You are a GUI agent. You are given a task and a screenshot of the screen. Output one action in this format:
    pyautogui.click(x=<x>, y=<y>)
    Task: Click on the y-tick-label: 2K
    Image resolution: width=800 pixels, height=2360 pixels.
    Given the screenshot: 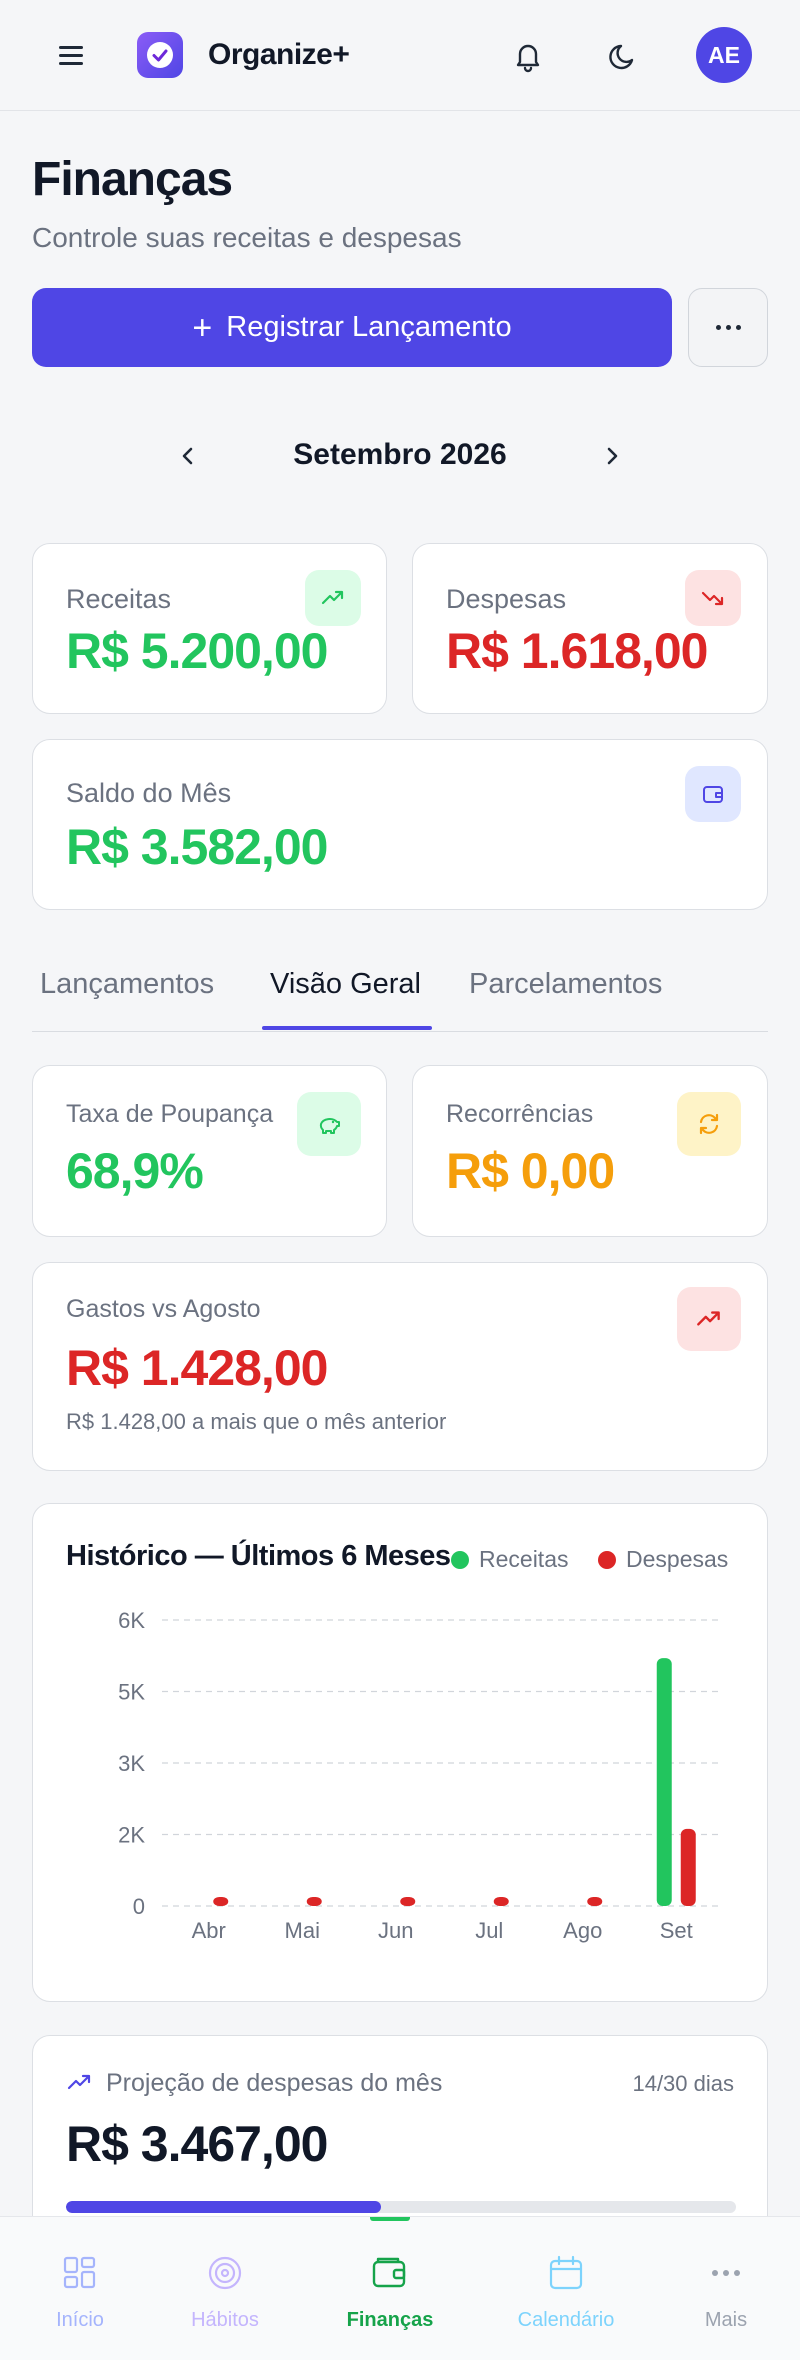 What is the action you would take?
    pyautogui.click(x=131, y=1835)
    